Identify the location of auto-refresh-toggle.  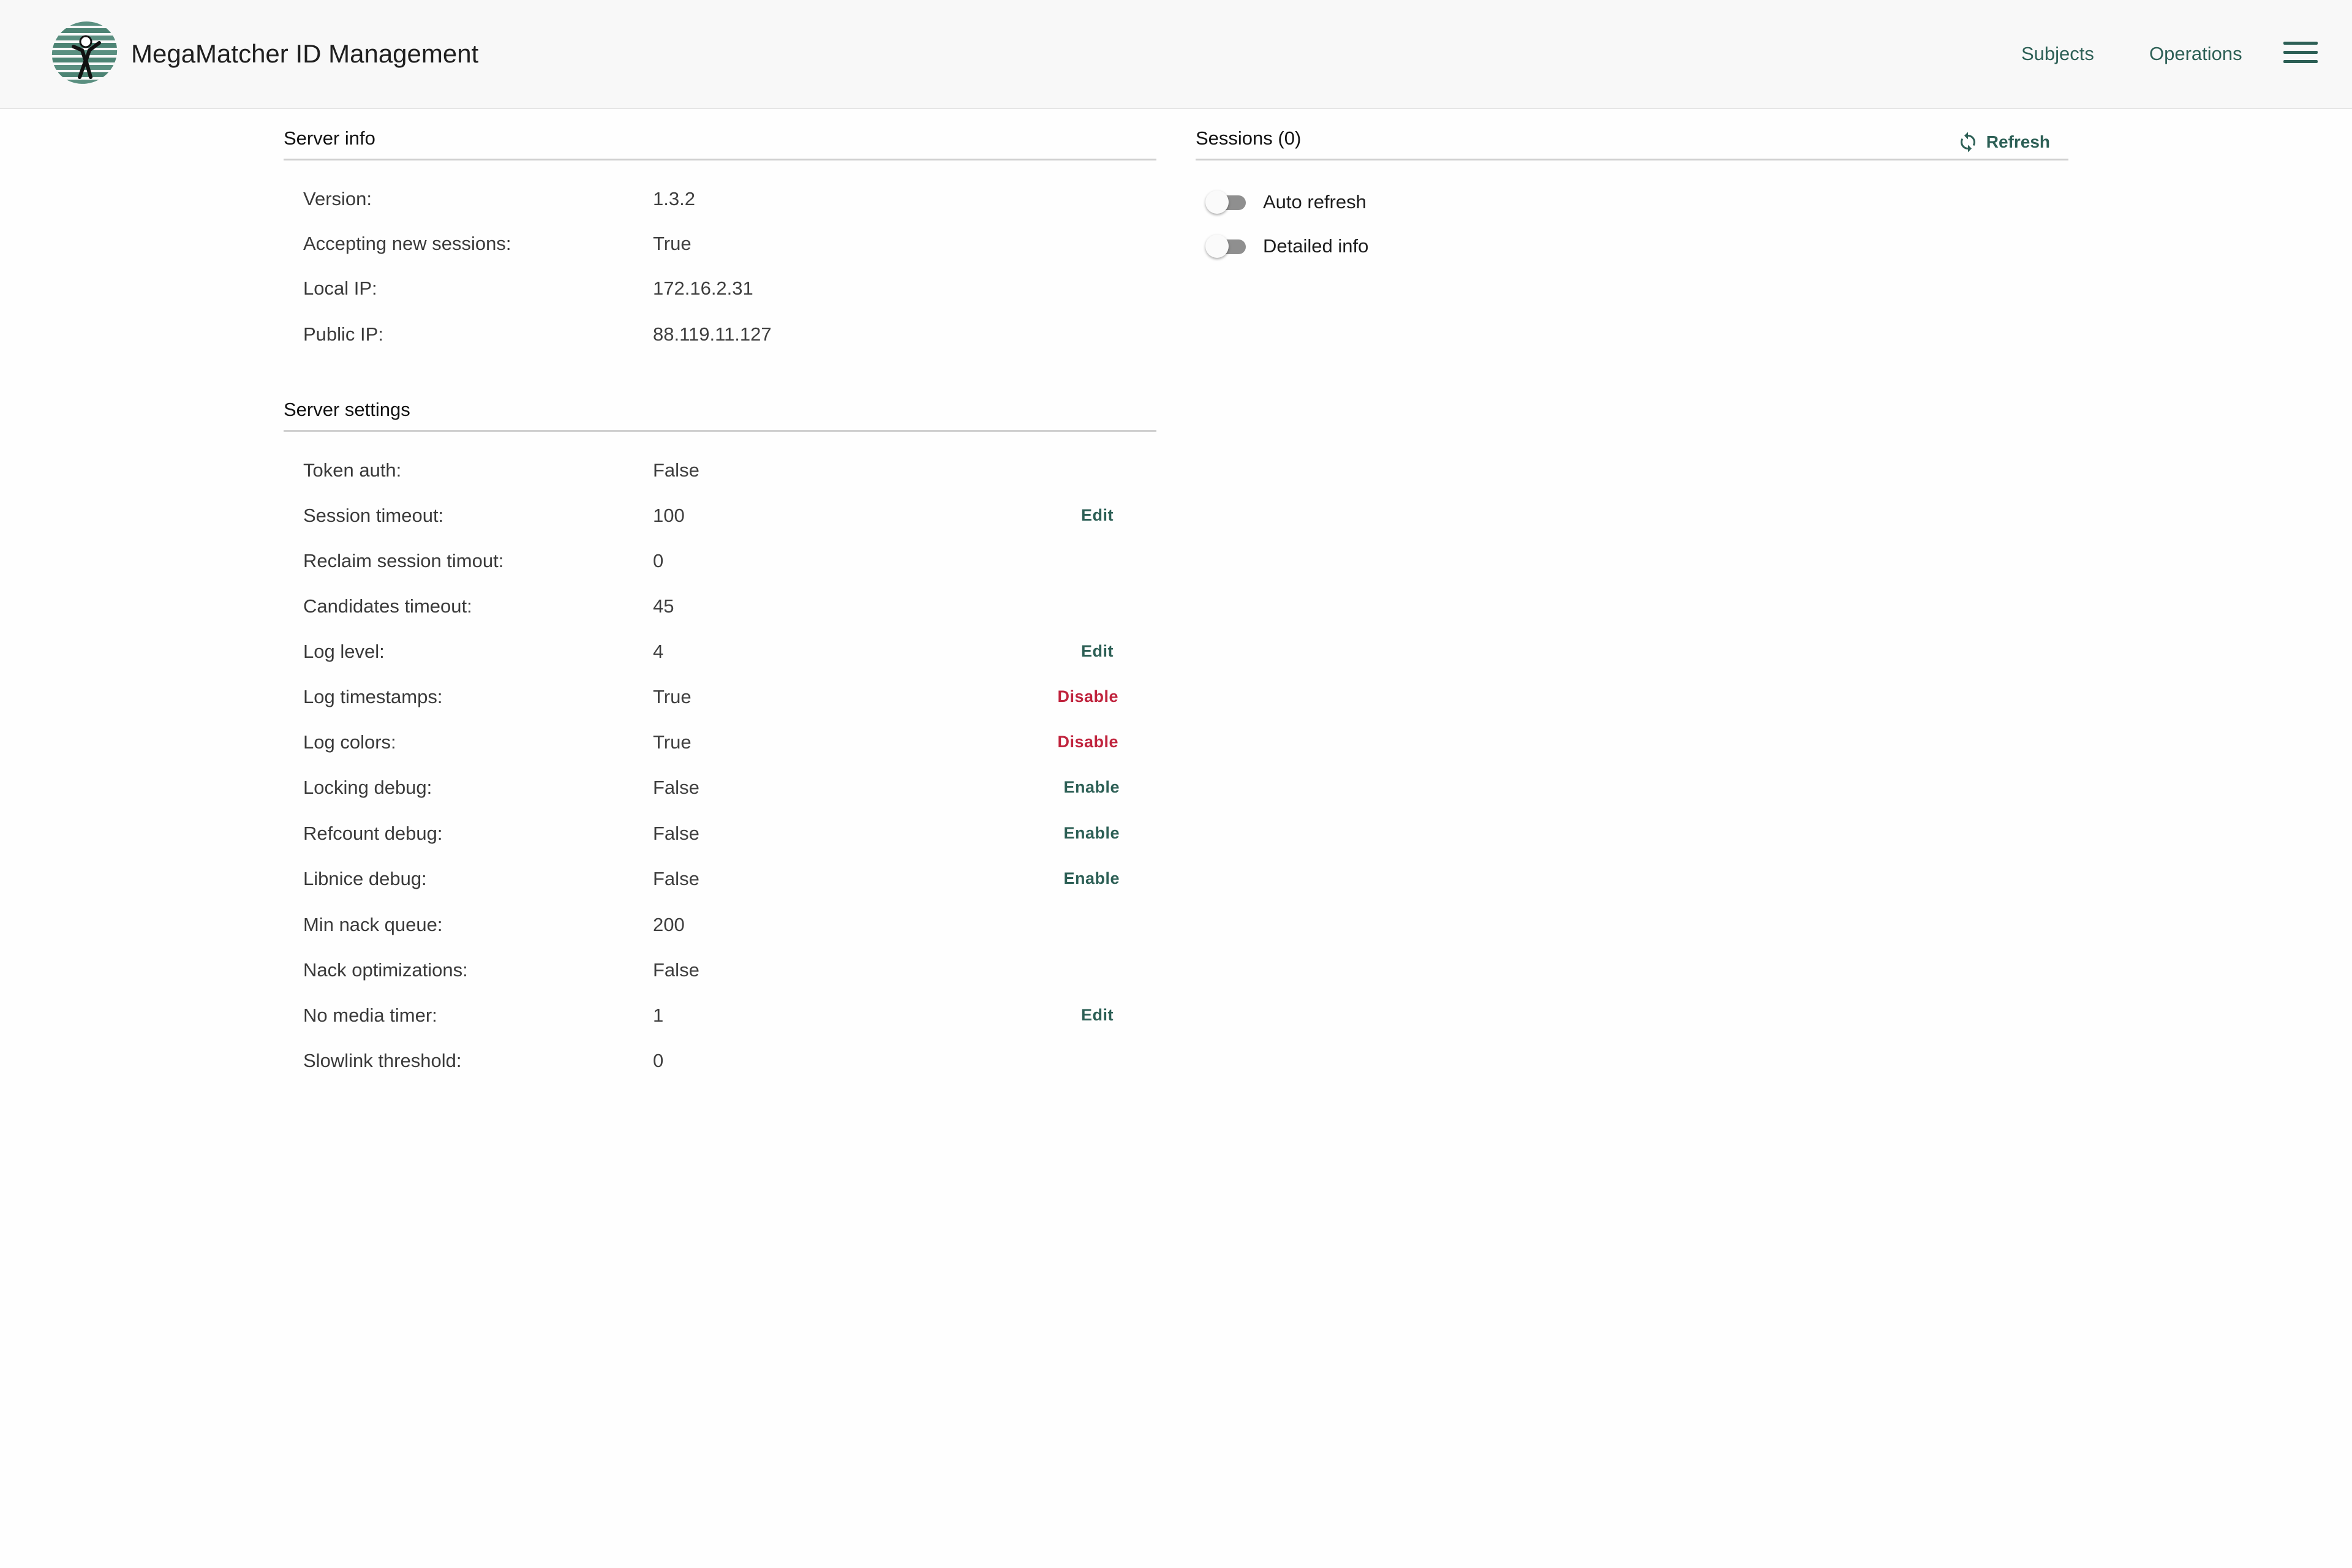
(1226, 202).